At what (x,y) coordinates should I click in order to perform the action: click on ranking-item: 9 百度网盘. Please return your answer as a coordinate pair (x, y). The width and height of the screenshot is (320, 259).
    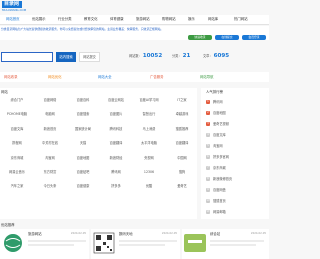
    Looking at the image, I should click on (216, 190).